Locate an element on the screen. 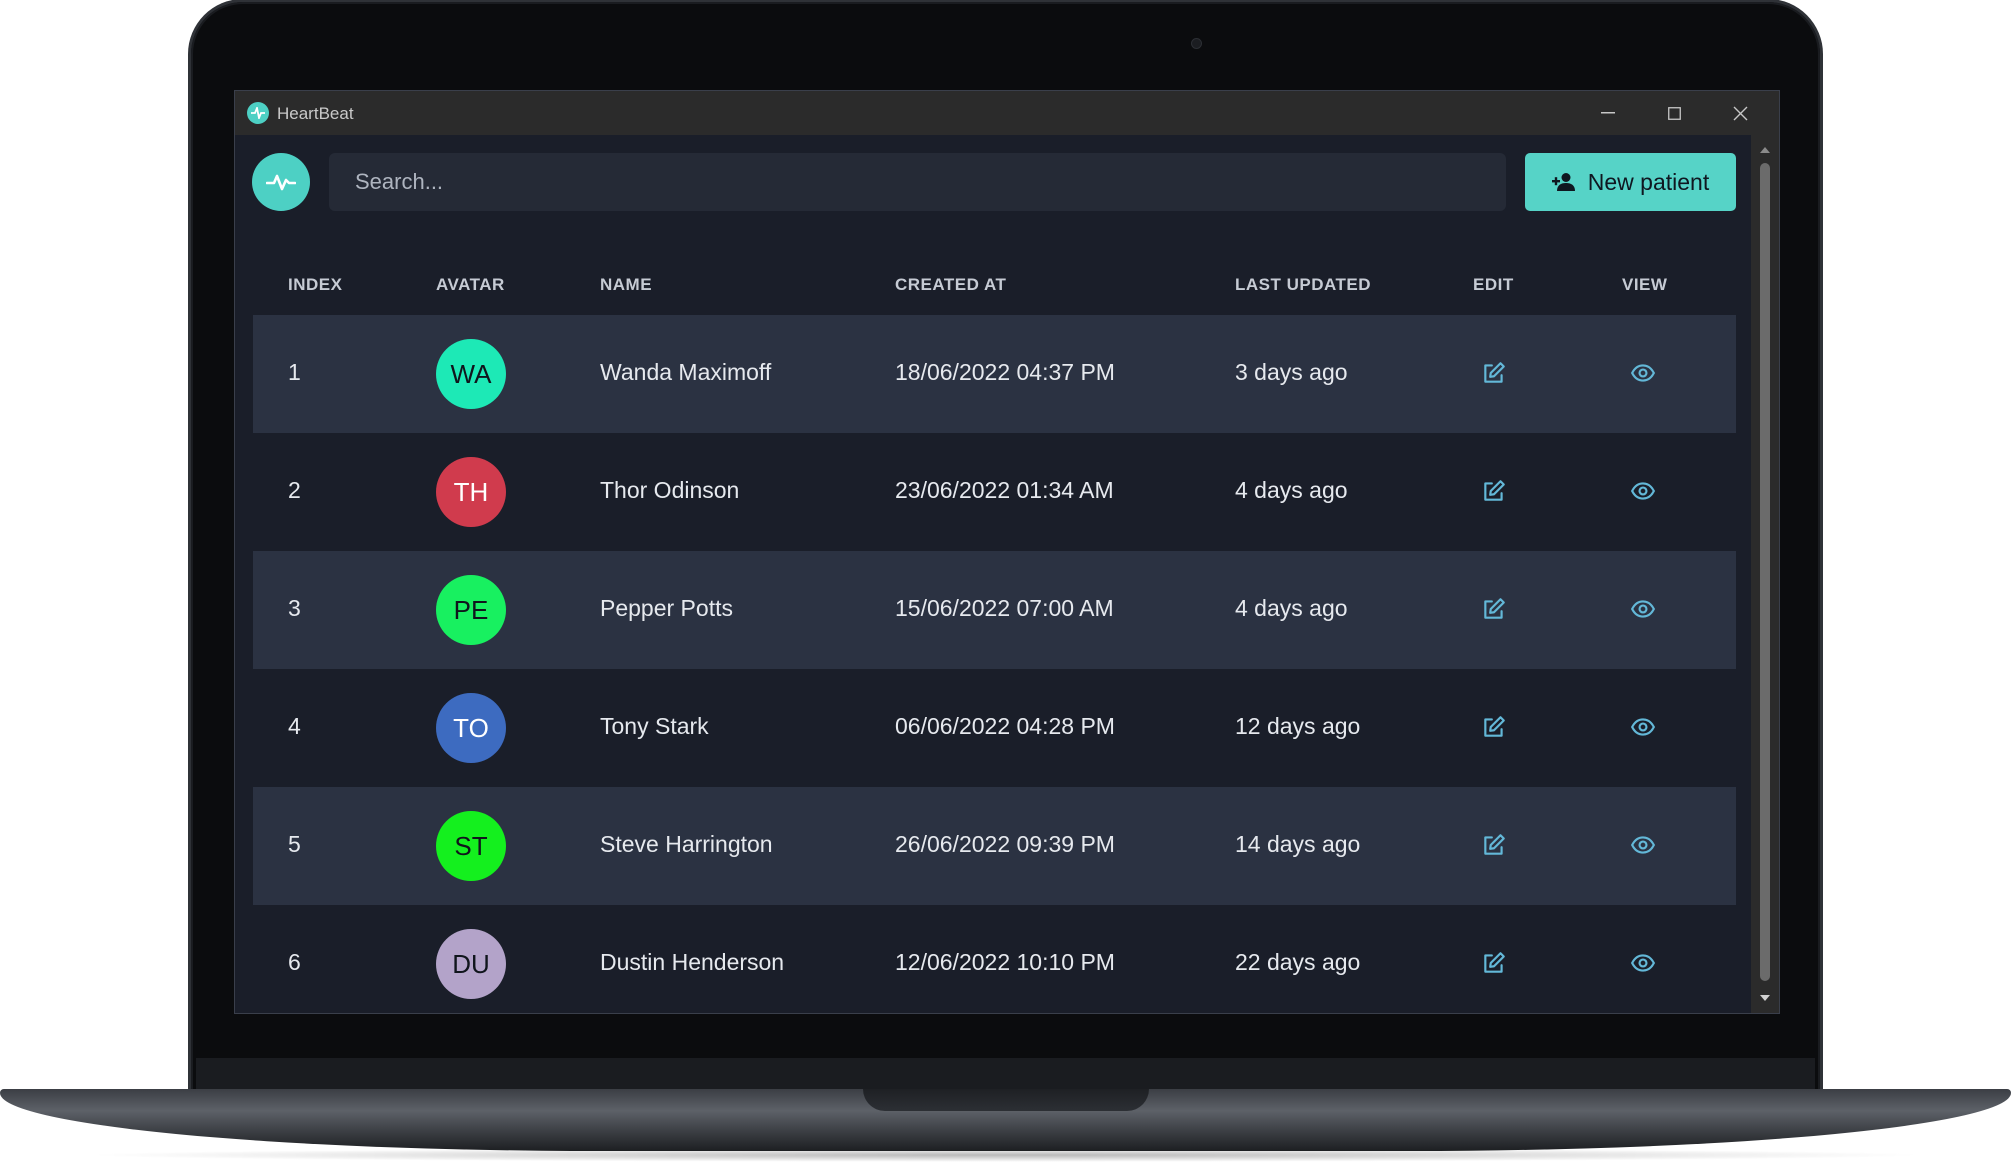  last-updated: 3 days ago is located at coordinates (1291, 372).